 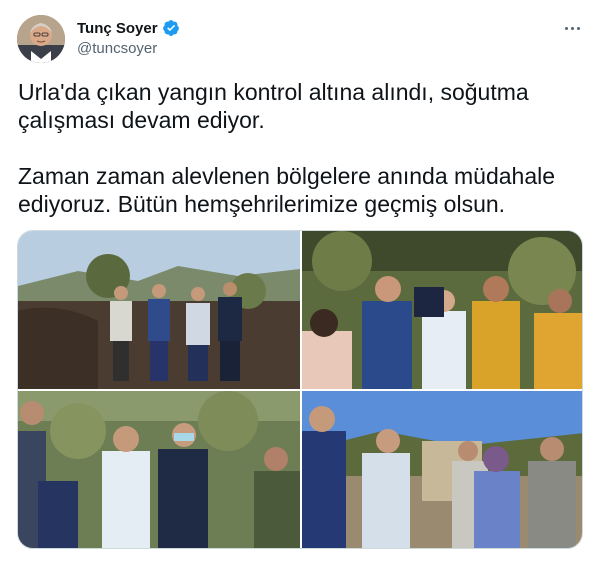 I want to click on author-block: Tunç Soyer @tuncsoyer, so click(x=128, y=37).